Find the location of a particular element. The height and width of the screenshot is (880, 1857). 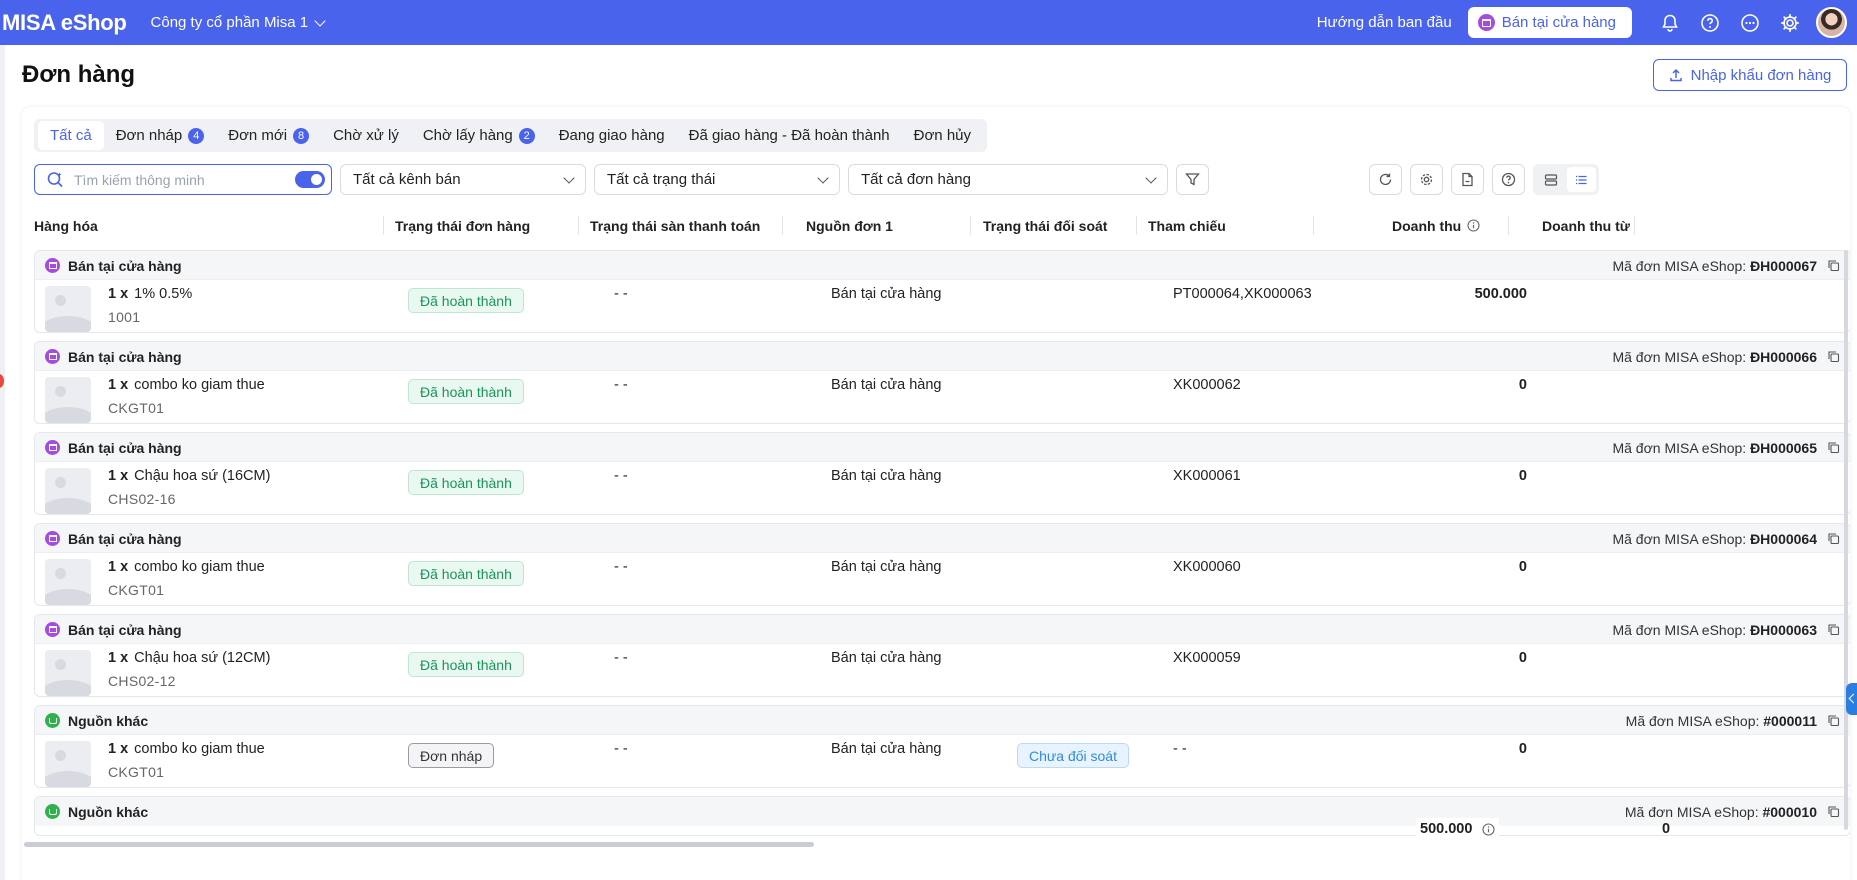

page-title: Đơn hàng is located at coordinates (79, 74).